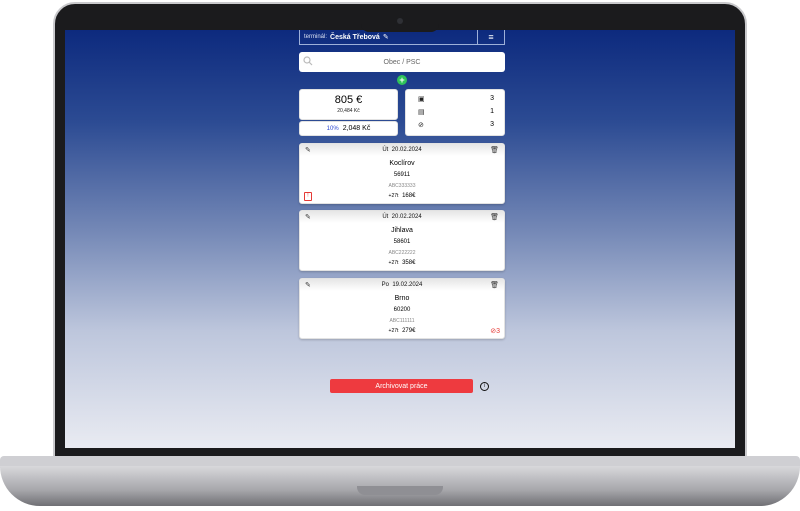 This screenshot has height=511, width=800. I want to click on percent-label: 10%, so click(332, 128).